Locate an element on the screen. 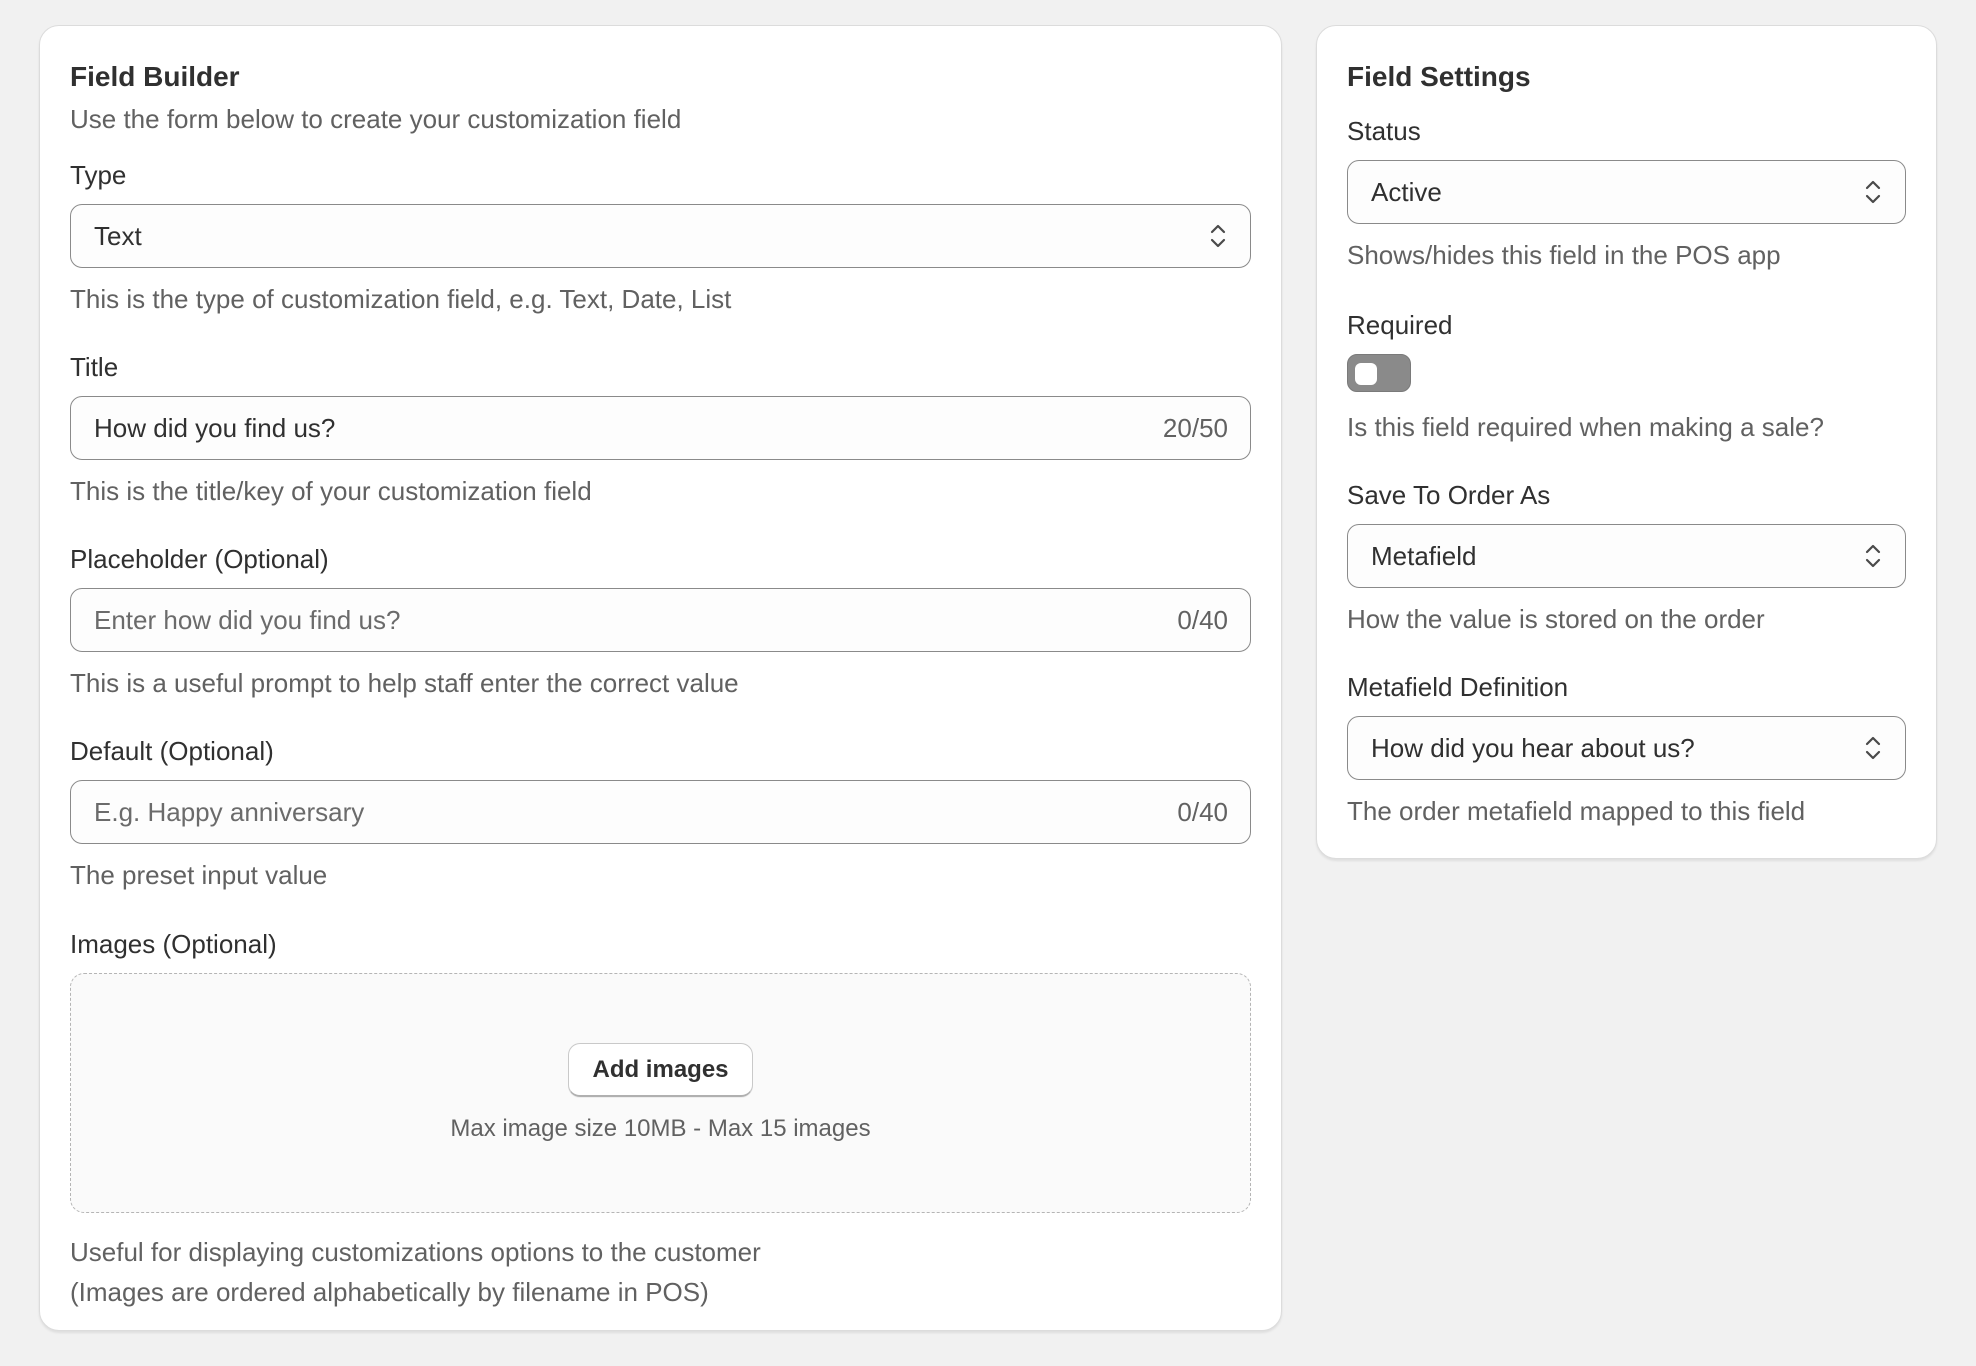 This screenshot has width=1976, height=1366. type-select-value: Text is located at coordinates (118, 235).